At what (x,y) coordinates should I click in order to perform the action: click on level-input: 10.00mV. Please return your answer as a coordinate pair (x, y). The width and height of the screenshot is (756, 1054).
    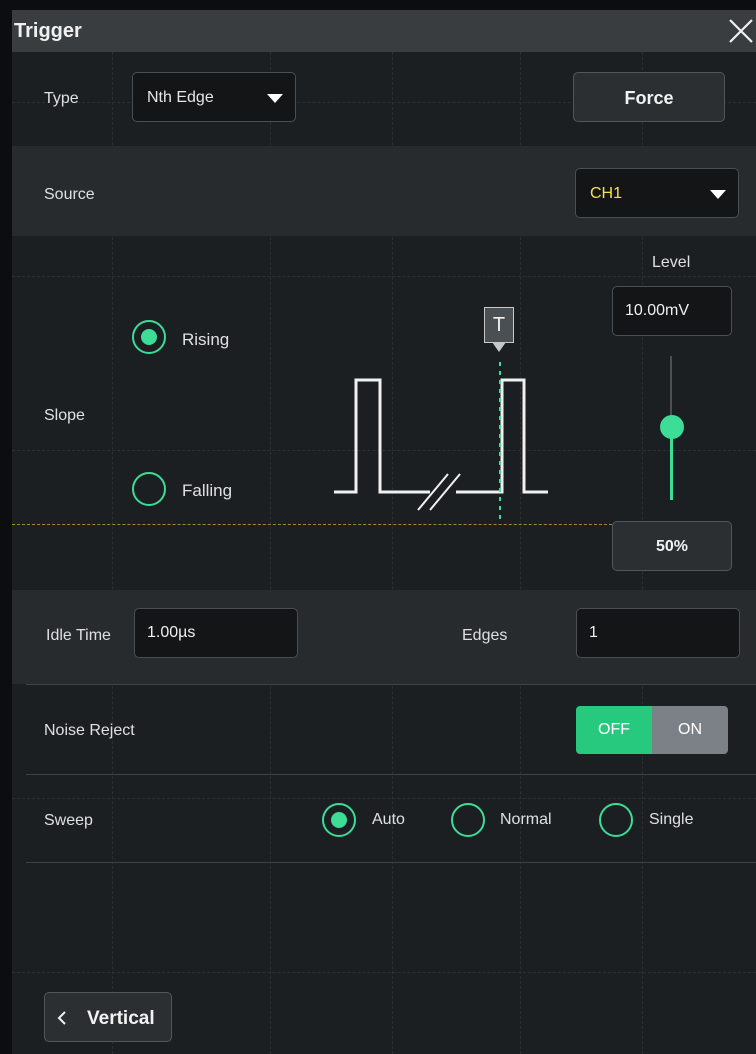
    Looking at the image, I should click on (672, 311).